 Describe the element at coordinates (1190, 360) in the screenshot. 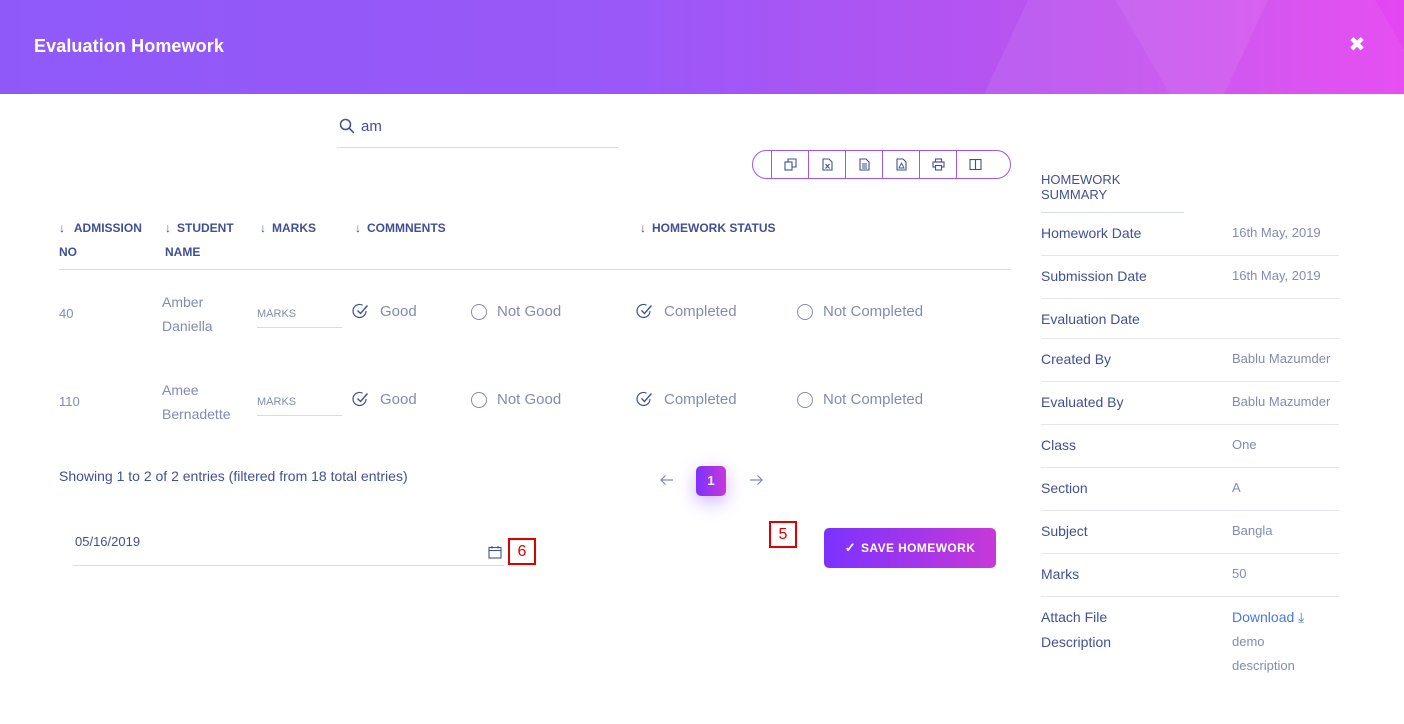

I see `summary-row-created-by: Created By Bablu Mazumder` at that location.